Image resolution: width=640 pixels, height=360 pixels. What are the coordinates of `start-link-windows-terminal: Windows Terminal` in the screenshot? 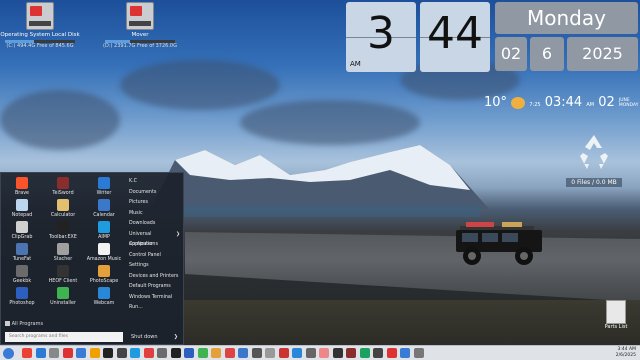 It's located at (156, 298).